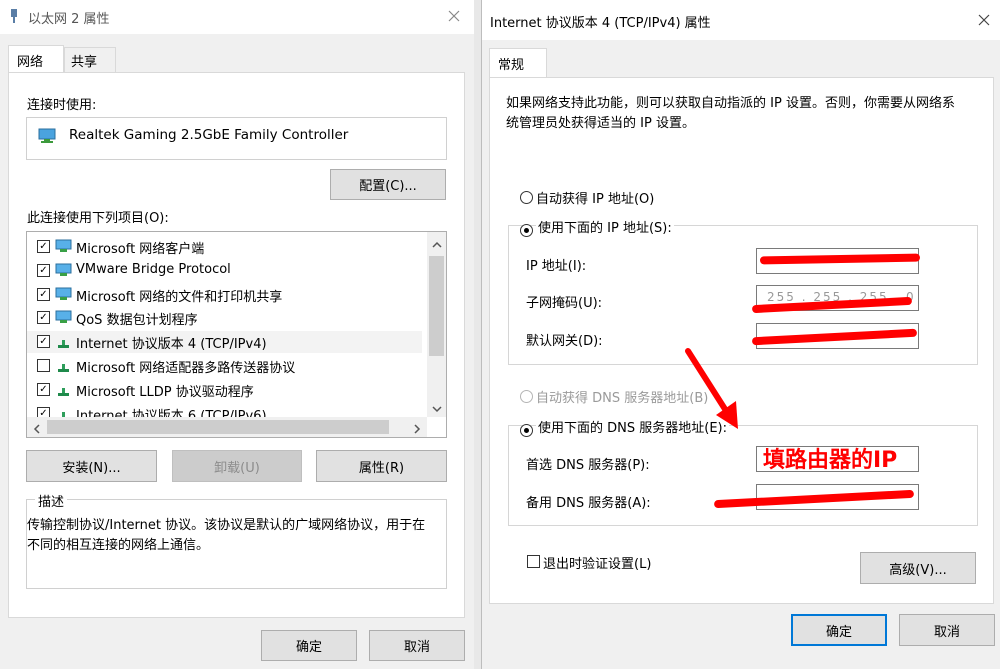 The height and width of the screenshot is (669, 1000). What do you see at coordinates (30, 62) in the screenshot?
I see `tab-network-label: 网络` at bounding box center [30, 62].